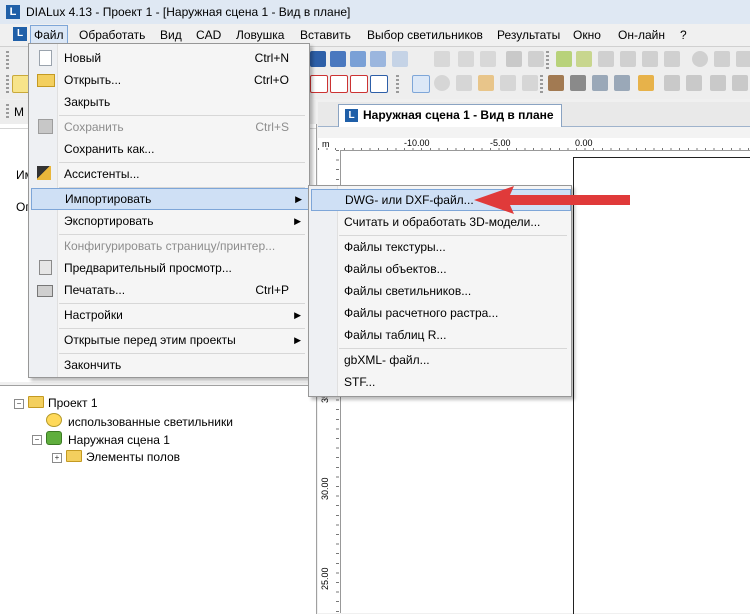 This screenshot has width=750, height=614. I want to click on cube-icon, so click(378, 59).